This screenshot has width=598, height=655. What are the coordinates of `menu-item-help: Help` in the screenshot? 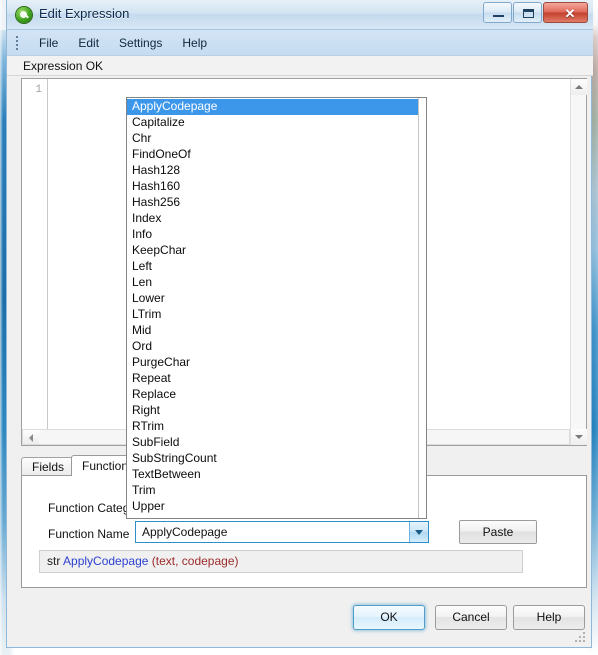 It's located at (194, 43).